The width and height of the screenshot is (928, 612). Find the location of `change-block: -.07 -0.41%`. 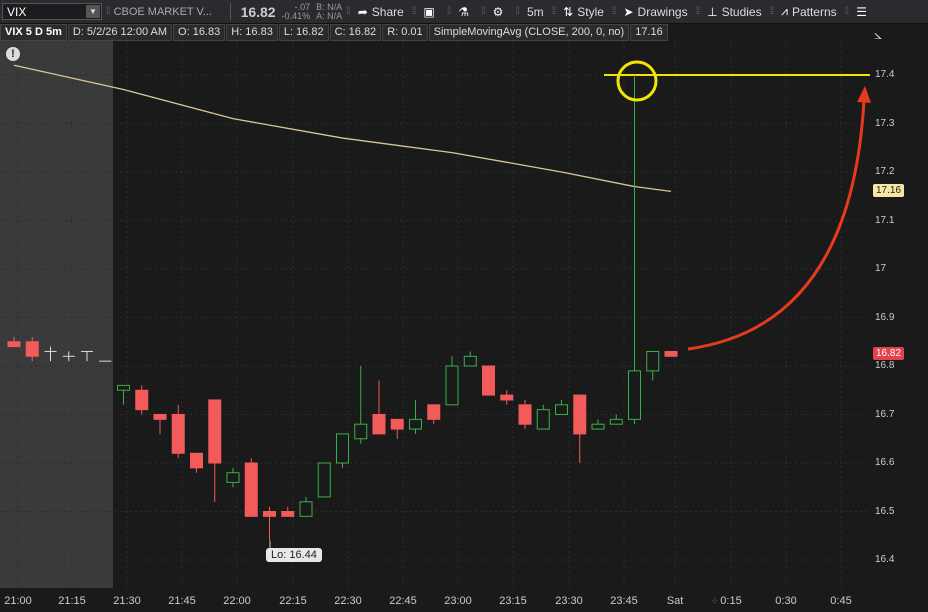

change-block: -.07 -0.41% is located at coordinates (296, 11).